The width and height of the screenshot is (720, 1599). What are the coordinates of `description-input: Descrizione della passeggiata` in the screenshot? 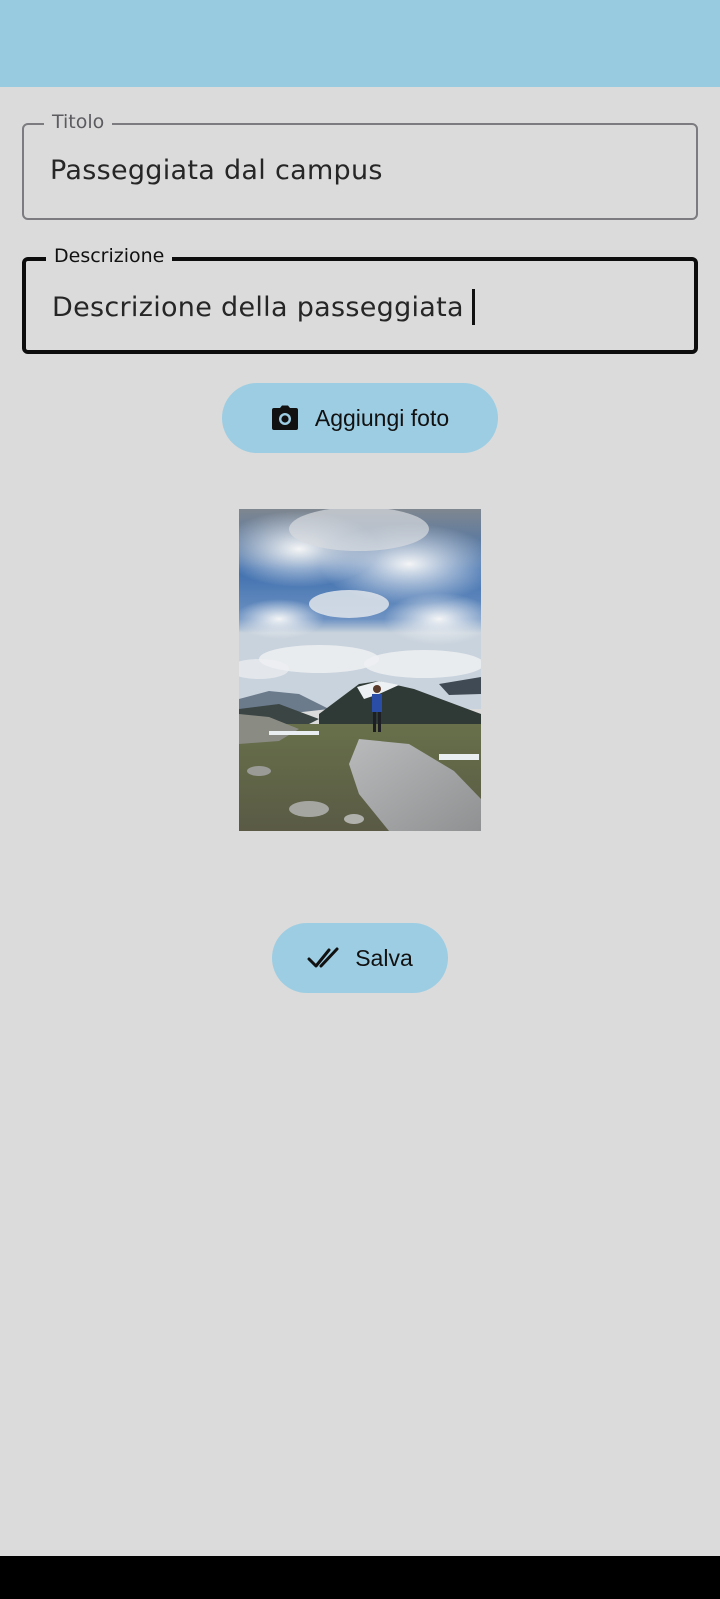 It's located at (263, 307).